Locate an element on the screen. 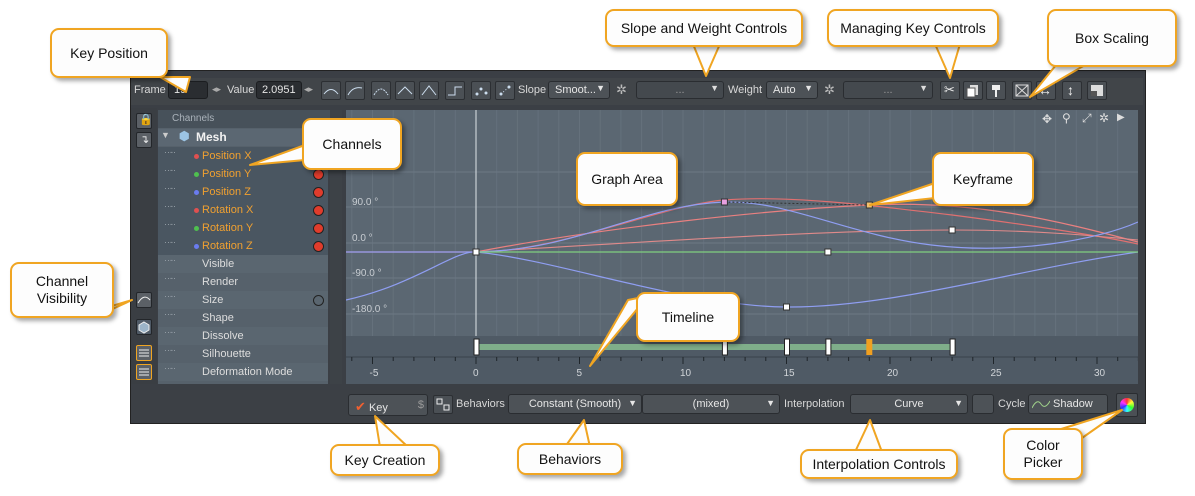 This screenshot has width=1195, height=496. callout-managing-keys: Managing Key Controls is located at coordinates (913, 28).